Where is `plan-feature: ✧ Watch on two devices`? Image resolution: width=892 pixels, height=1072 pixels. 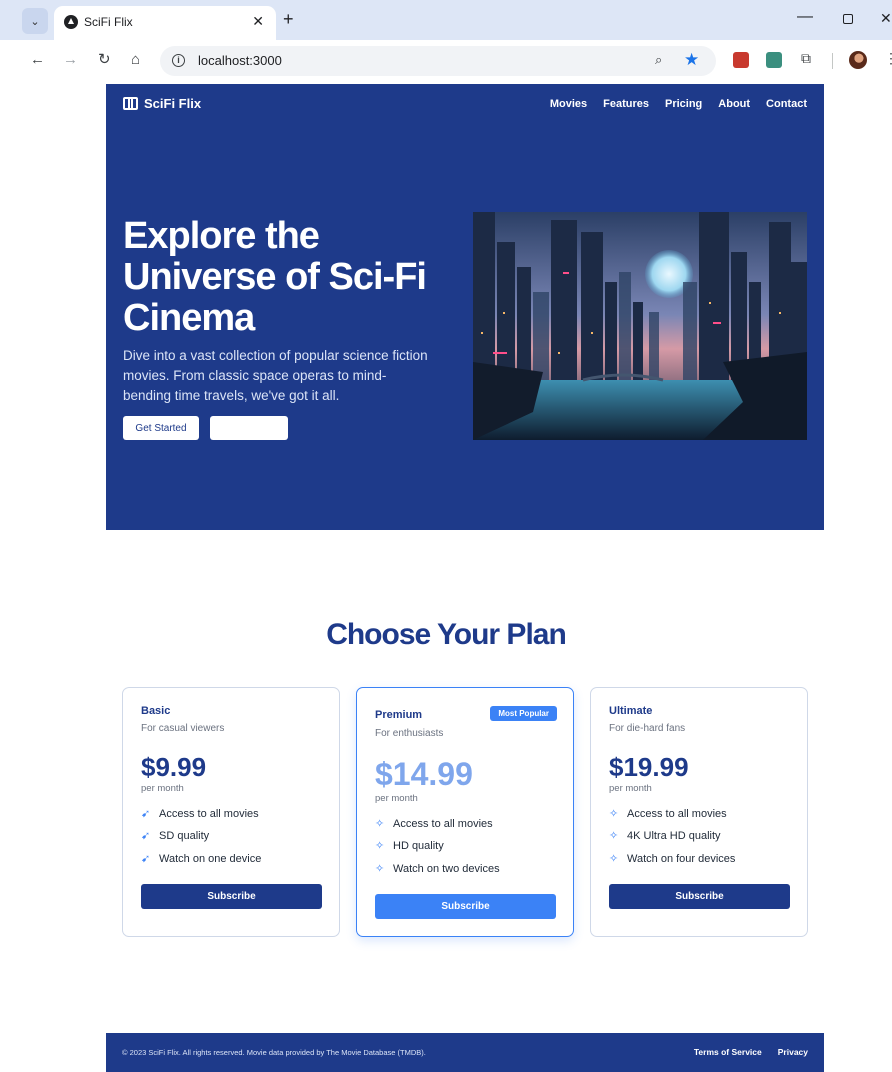
plan-feature: ✧ Watch on two devices is located at coordinates (437, 869).